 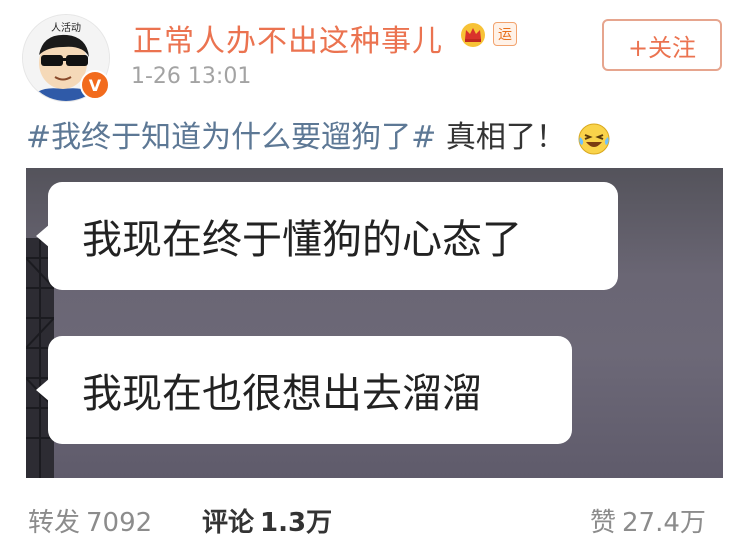 I want to click on chat-bubble-2: 我现在也很想出去溜溜, so click(x=304, y=390).